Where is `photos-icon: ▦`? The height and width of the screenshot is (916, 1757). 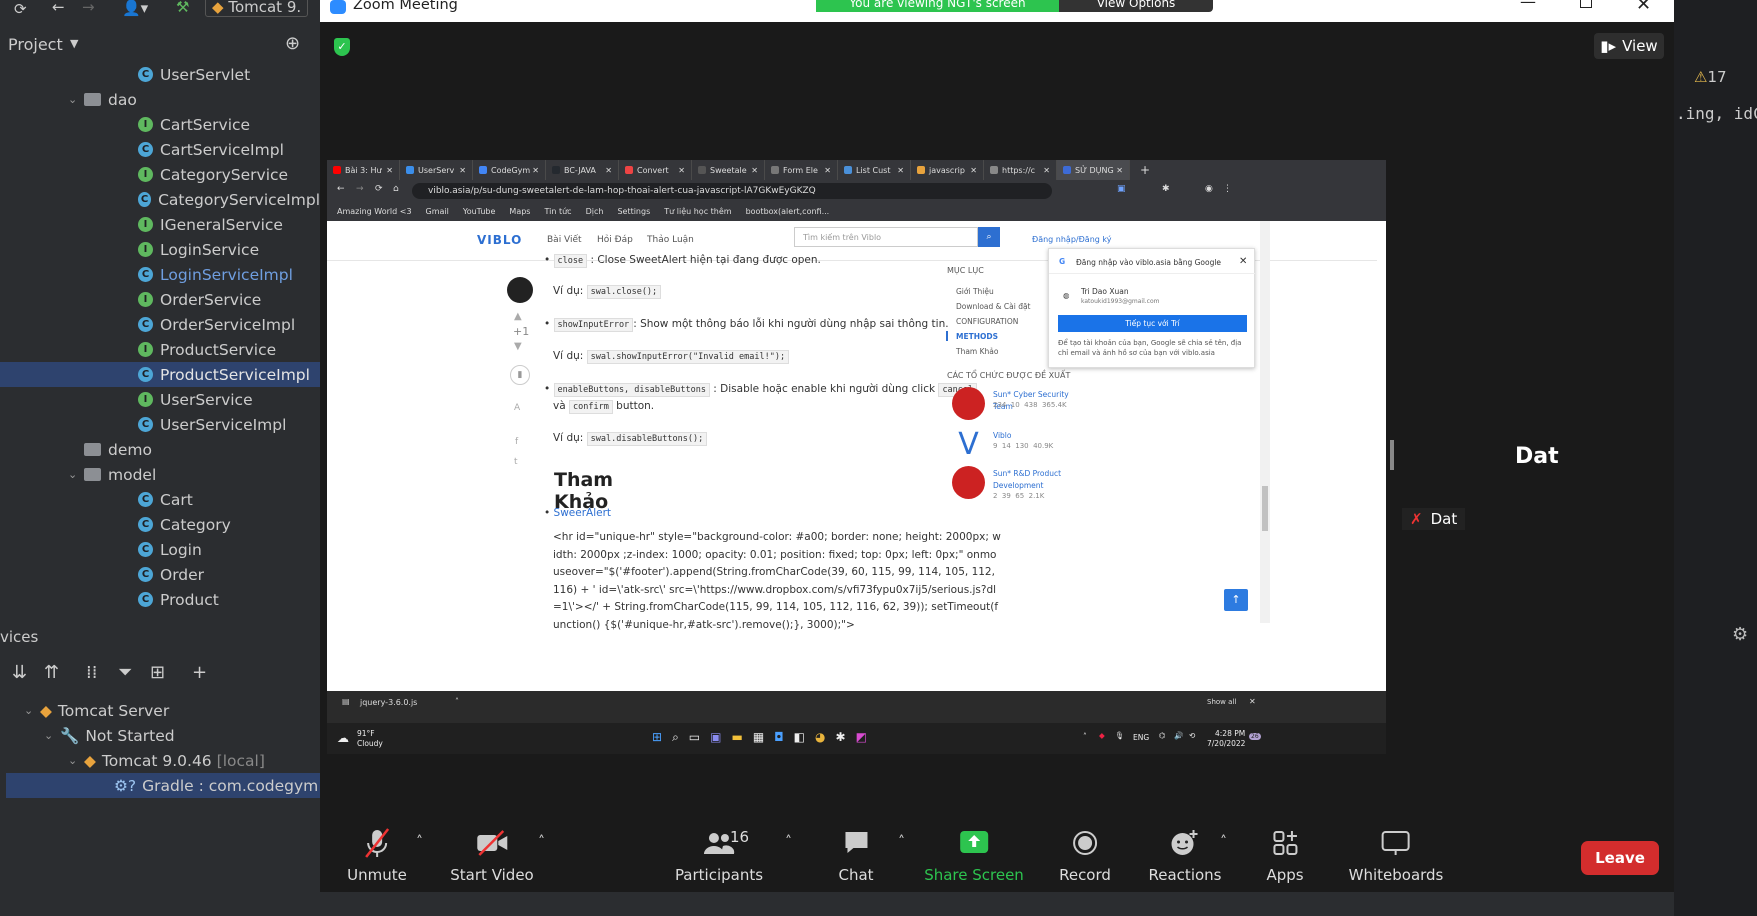 photos-icon: ▦ is located at coordinates (758, 737).